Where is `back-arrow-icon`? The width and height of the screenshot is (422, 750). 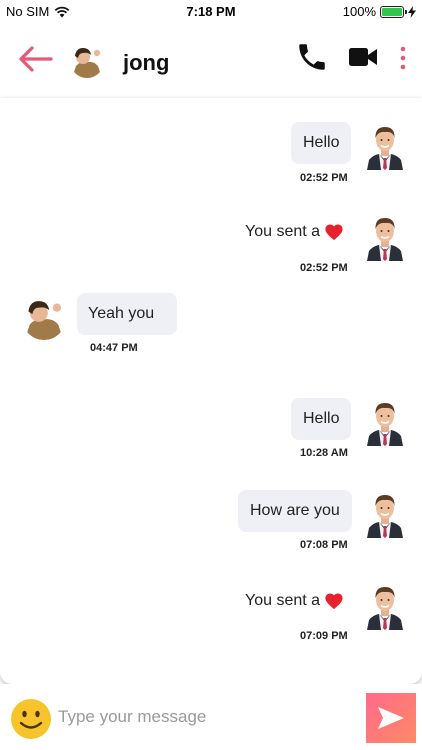
back-arrow-icon is located at coordinates (36, 59).